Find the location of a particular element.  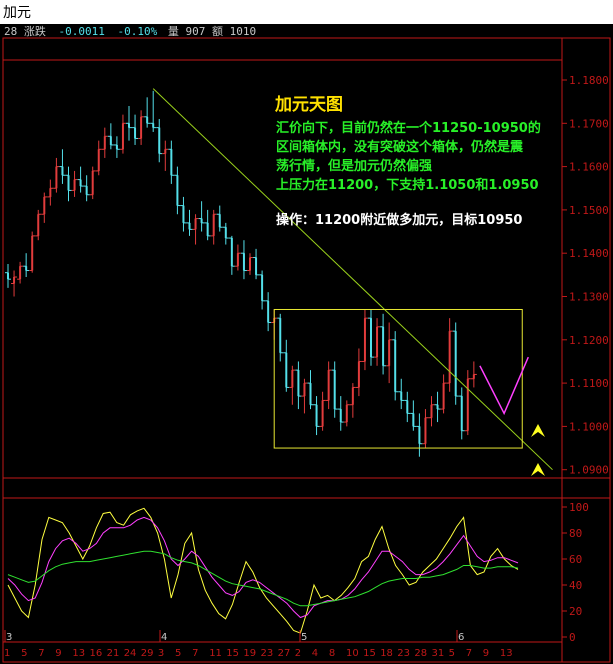

price-tick-label: 1.1400 is located at coordinates (589, 253).